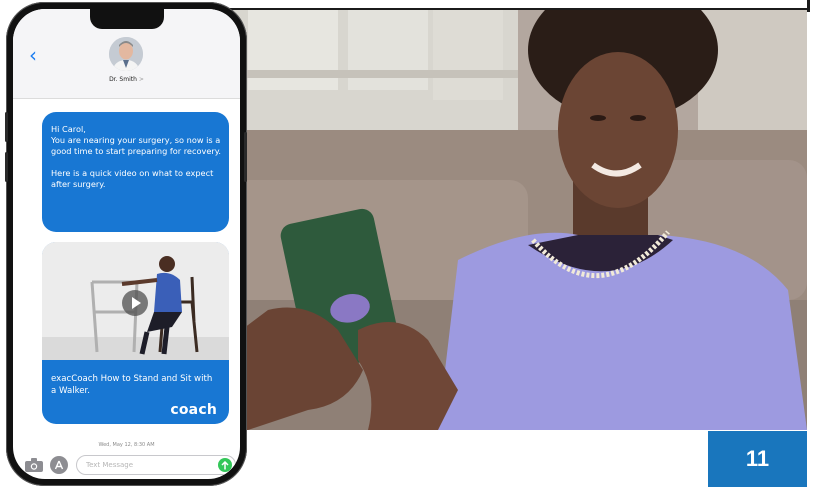  I want to click on send-arrow-icon, so click(225, 465).